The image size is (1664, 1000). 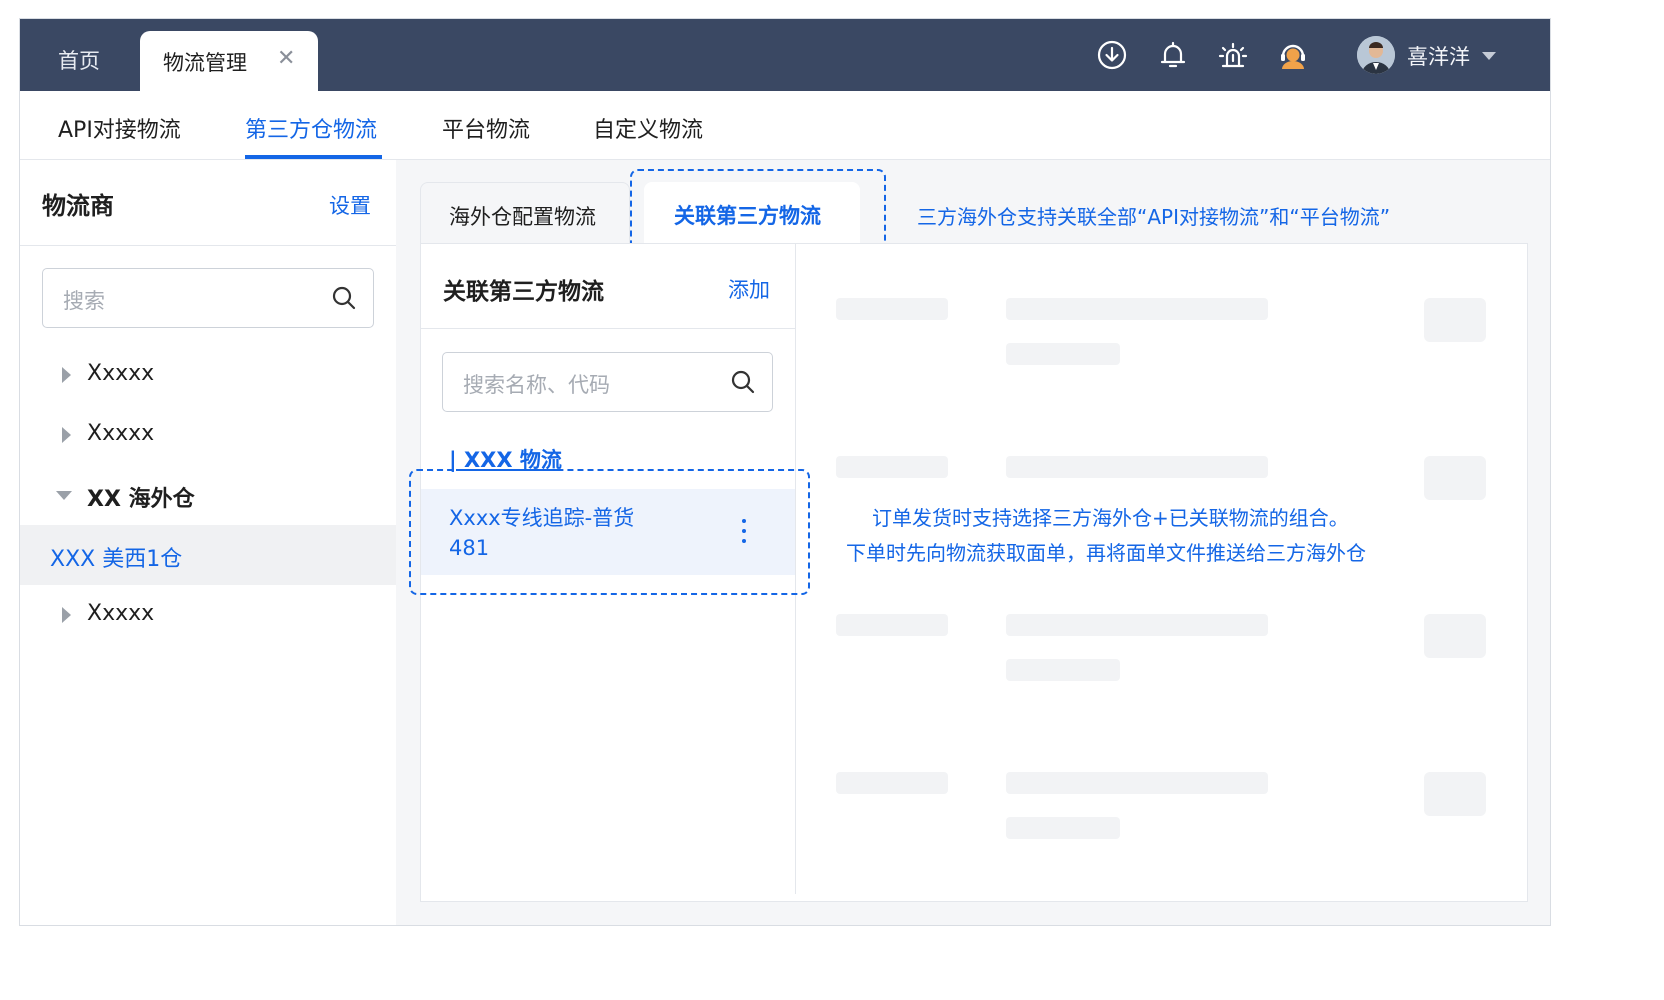 I want to click on annotation-note-line1: 订单发货时支持选择三方海外仓+已关联物流的组合。, so click(x=1110, y=518).